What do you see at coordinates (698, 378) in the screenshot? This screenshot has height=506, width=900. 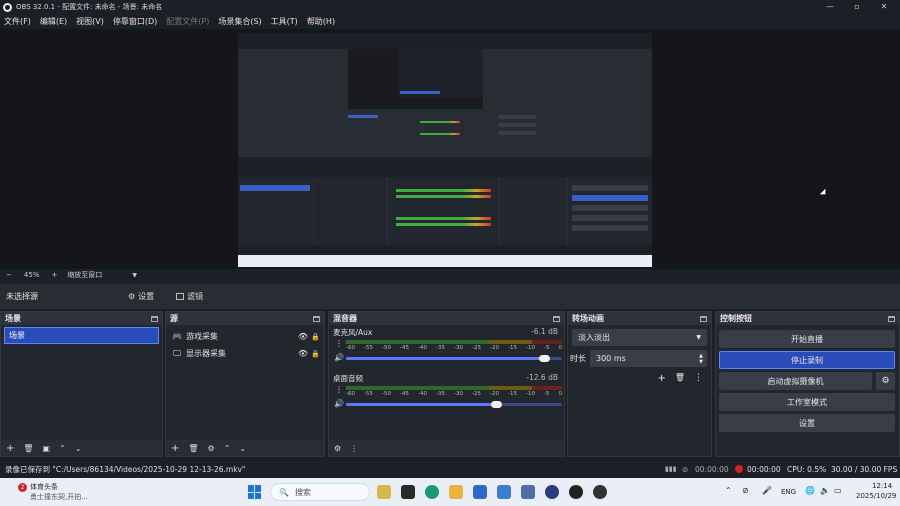 I see `transition-menu-icon: ⋮` at bounding box center [698, 378].